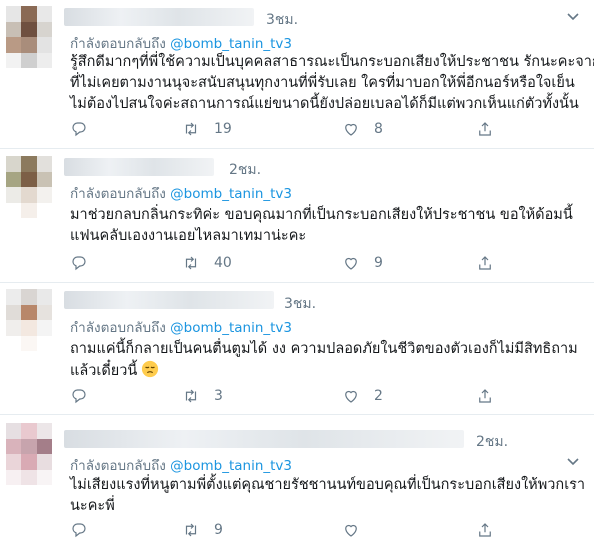 The image size is (594, 543). I want to click on action-bar: 3 2, so click(290, 396).